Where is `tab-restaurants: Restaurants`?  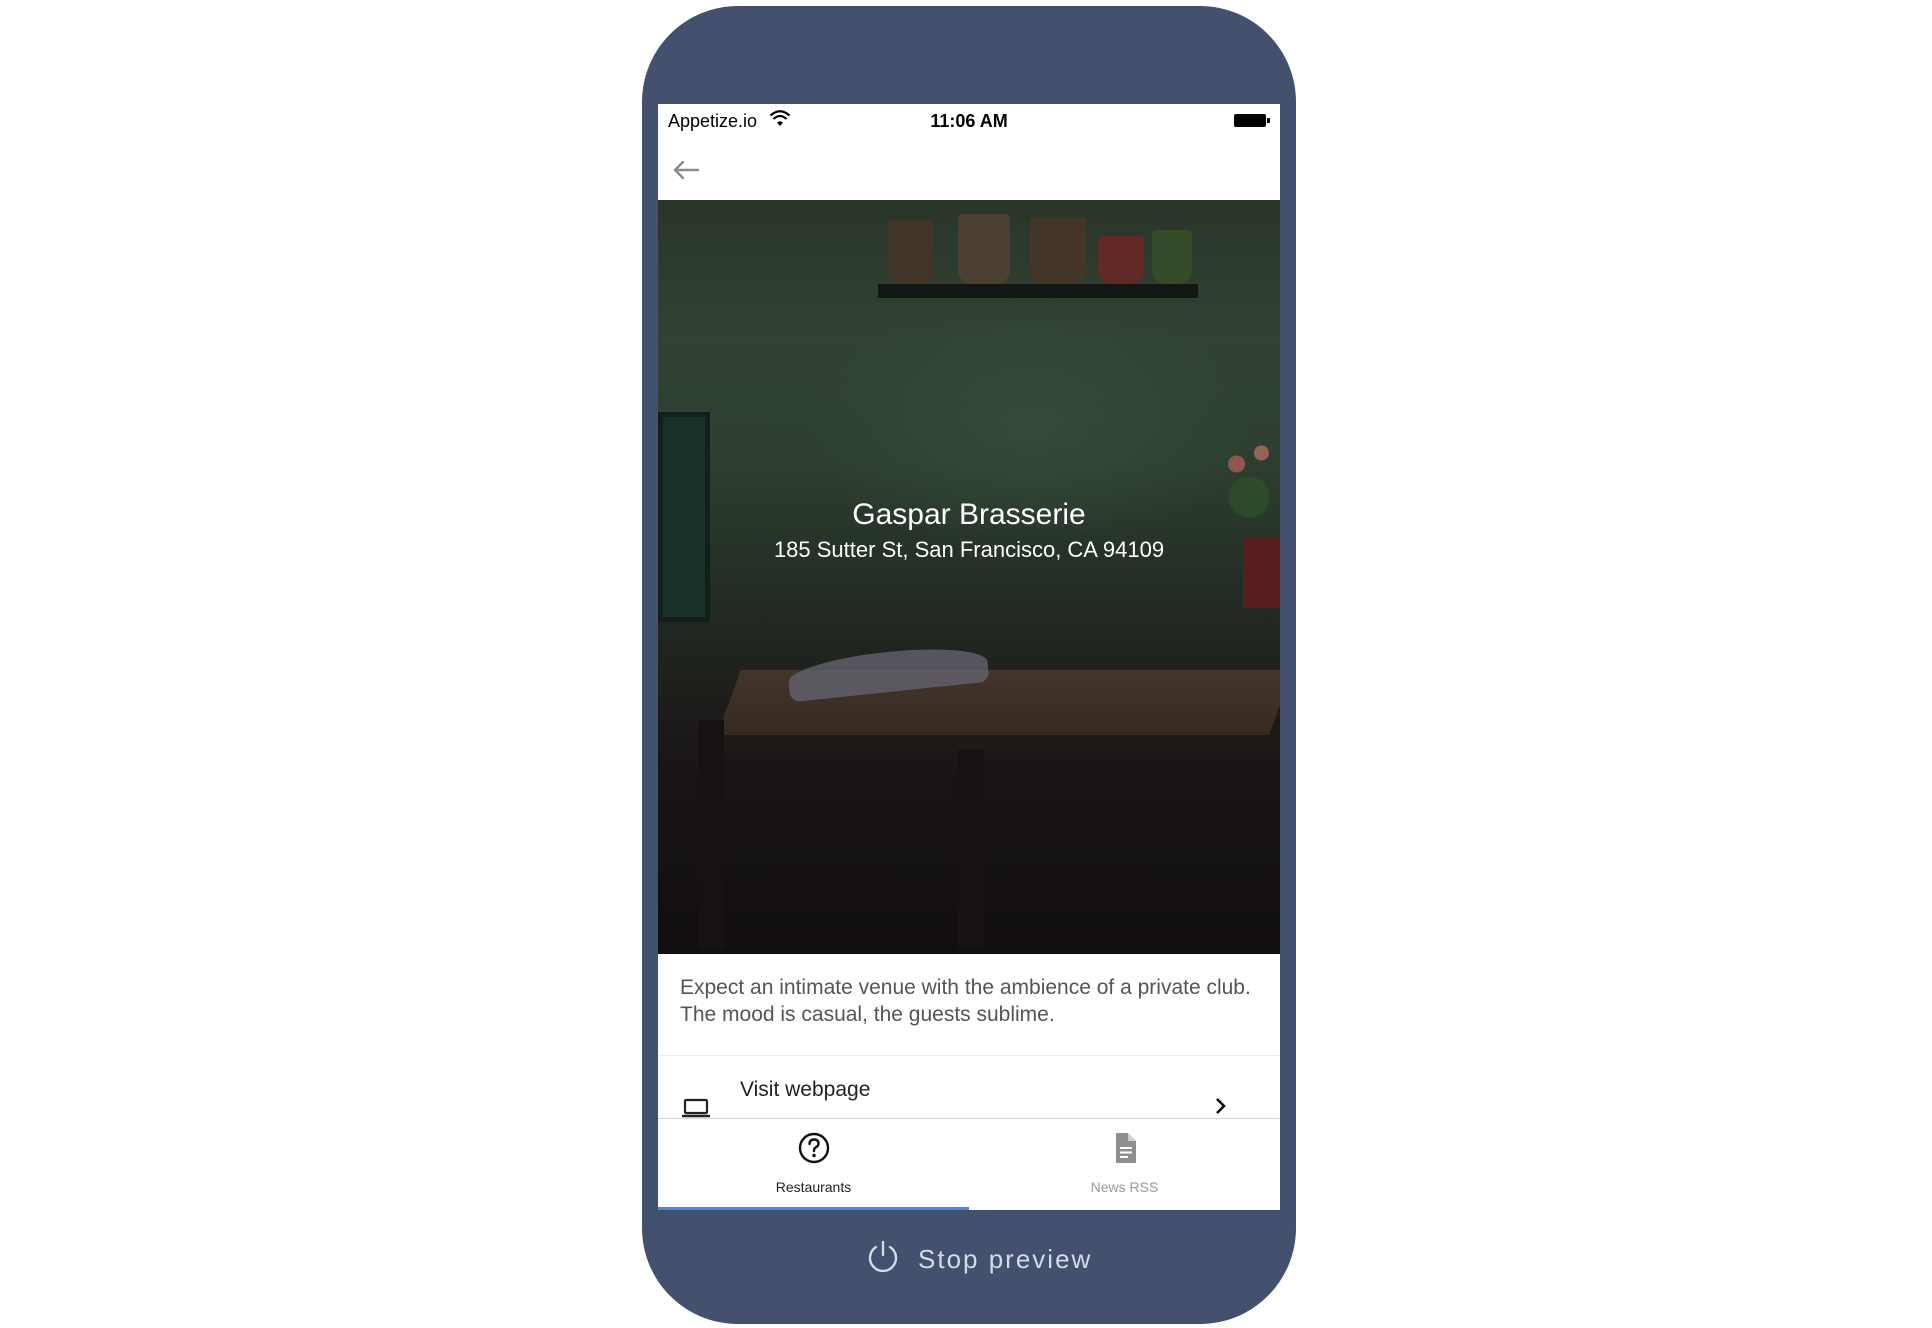
tab-restaurants: Restaurants is located at coordinates (813, 1164).